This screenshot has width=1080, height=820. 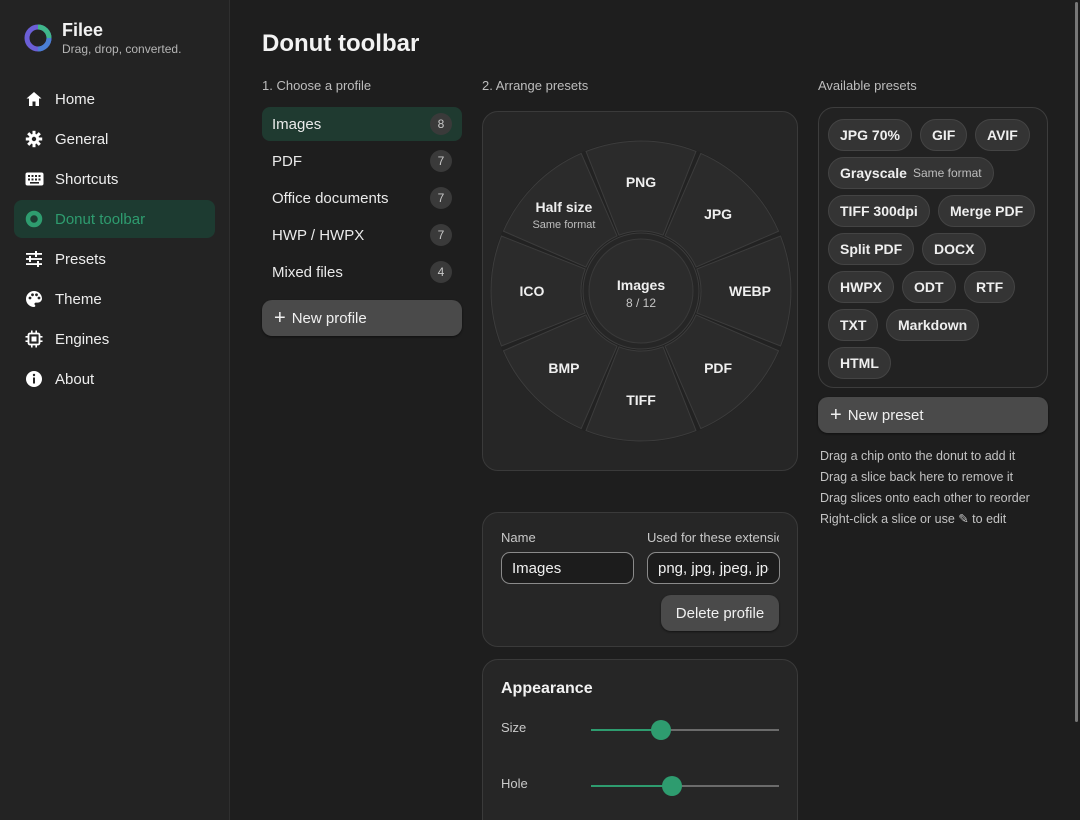 What do you see at coordinates (34, 219) in the screenshot?
I see `donut-icon` at bounding box center [34, 219].